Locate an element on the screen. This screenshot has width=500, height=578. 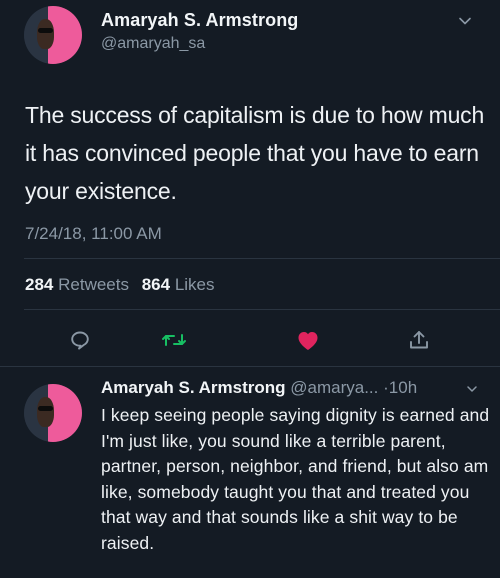
retweet-icon is located at coordinates (174, 340).